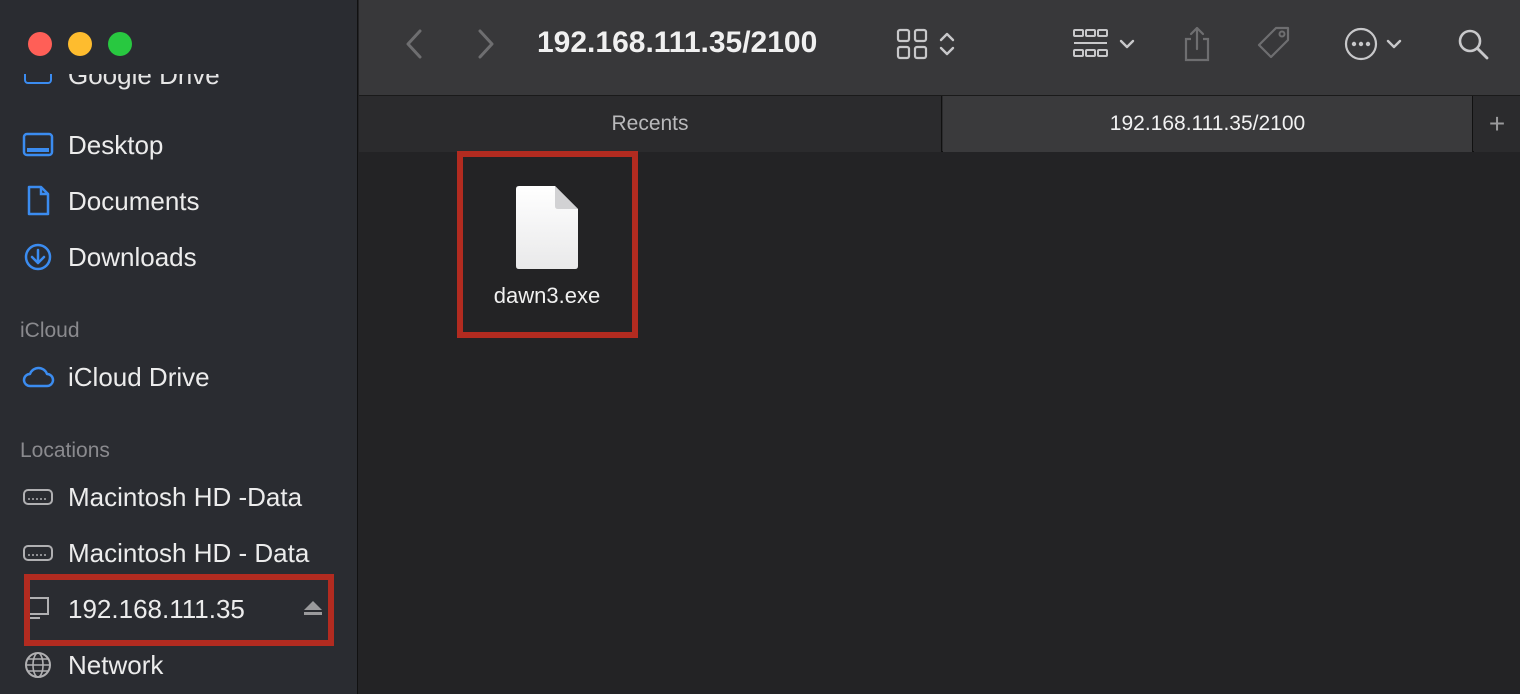 Image resolution: width=1520 pixels, height=694 pixels. I want to click on tab-server-folder: 192.168.111.35/2100, so click(1208, 124).